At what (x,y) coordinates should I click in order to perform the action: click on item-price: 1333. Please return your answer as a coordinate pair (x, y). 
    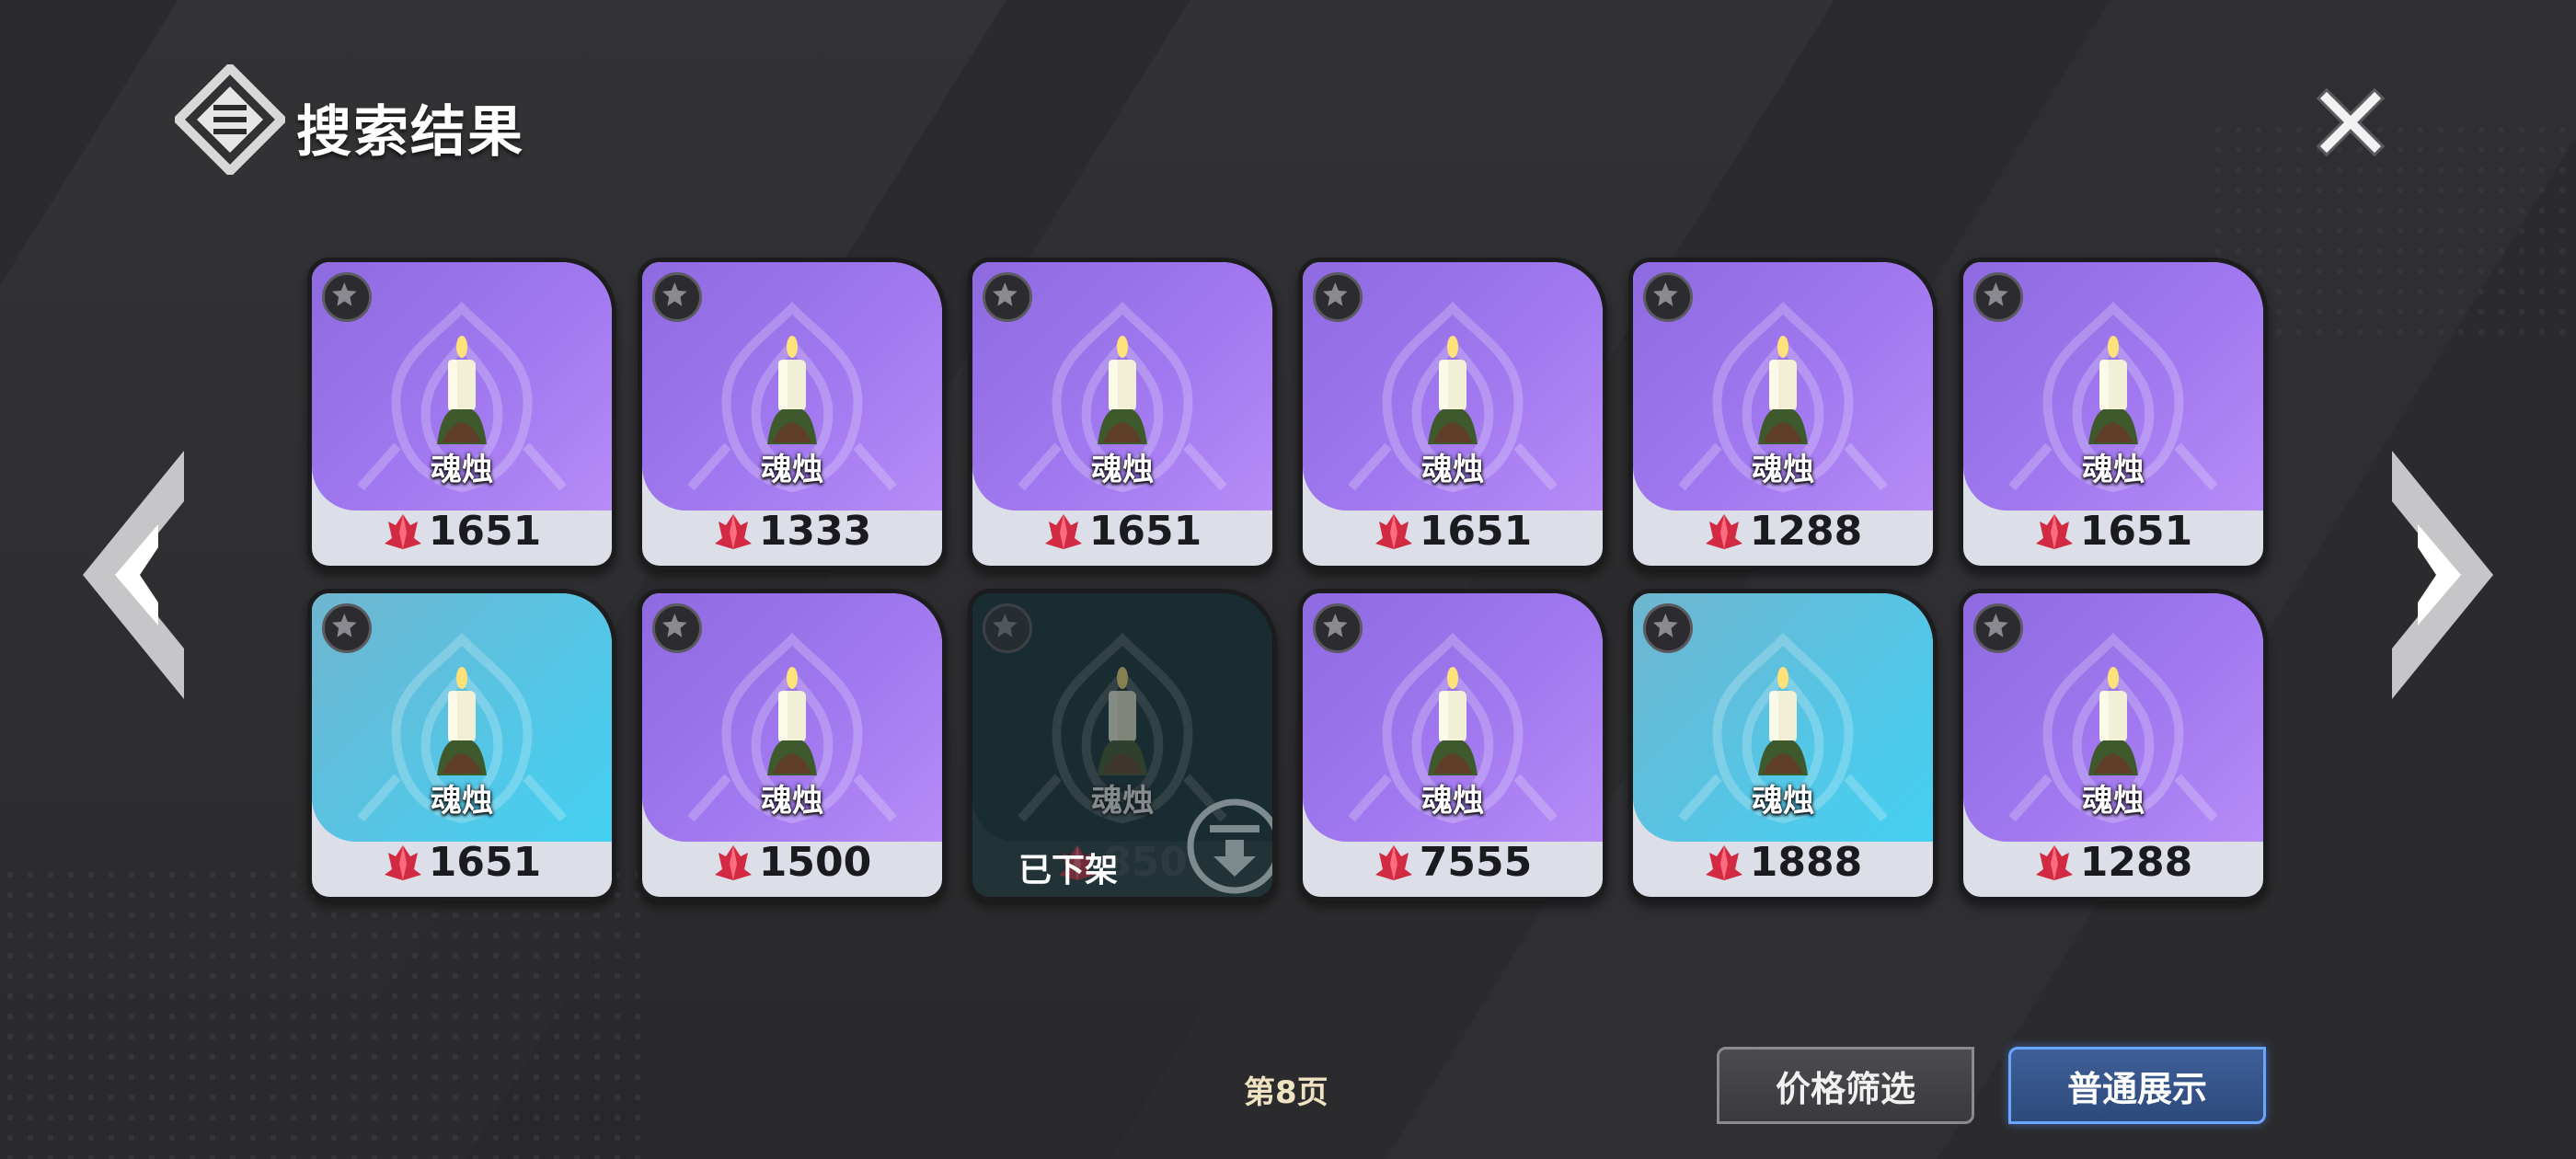
    Looking at the image, I should click on (792, 531).